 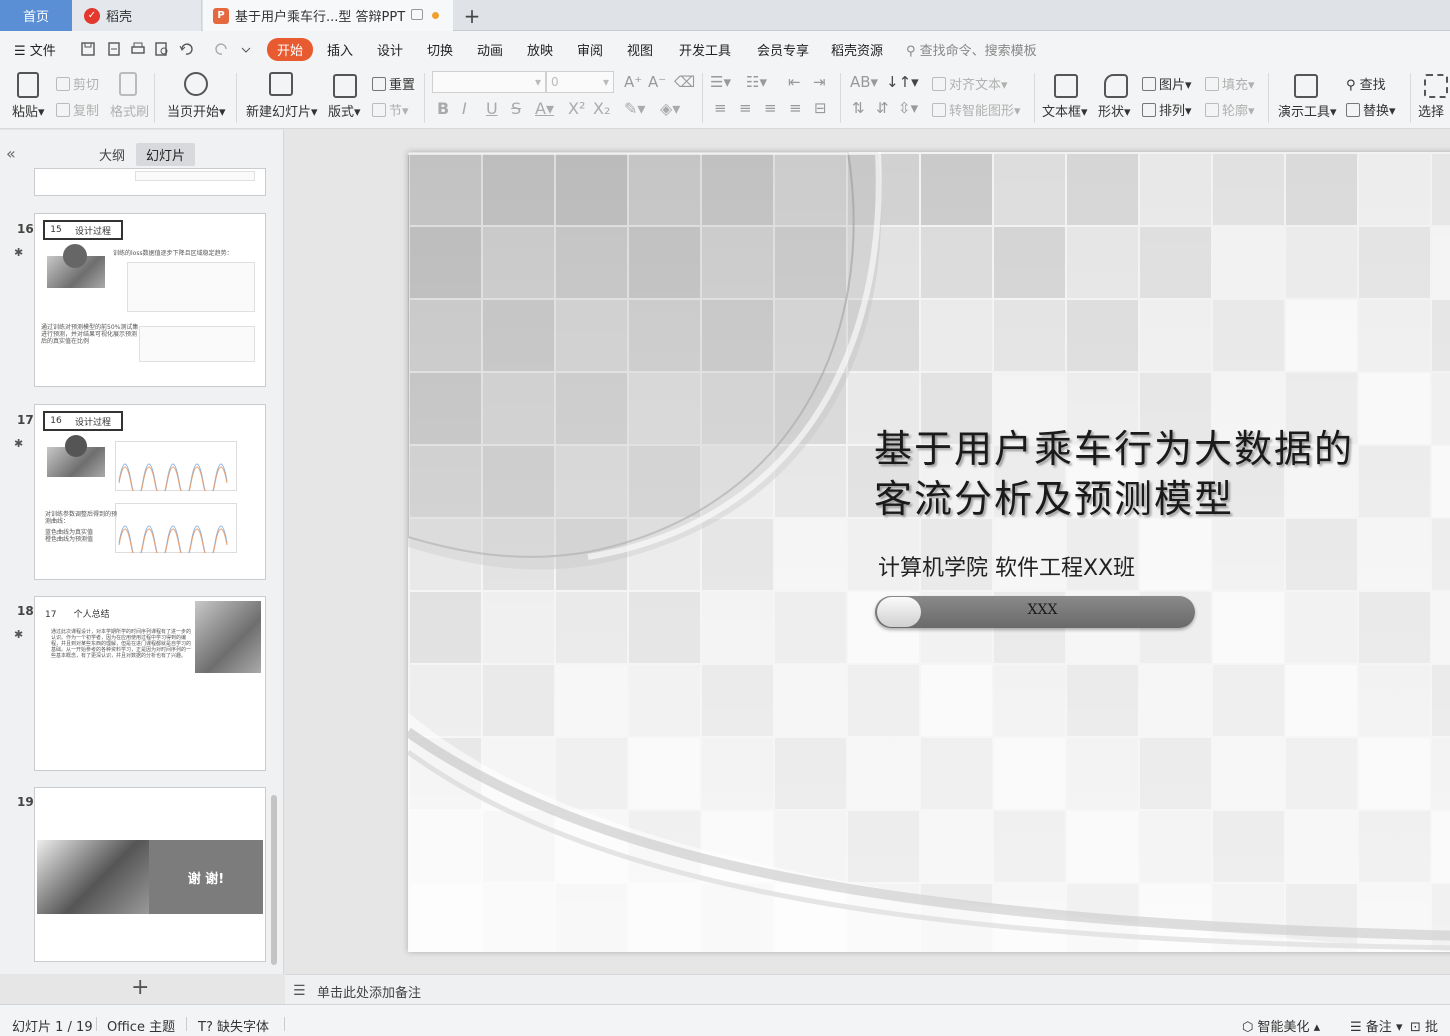 I want to click on notes-icon: ☰, so click(x=299, y=991).